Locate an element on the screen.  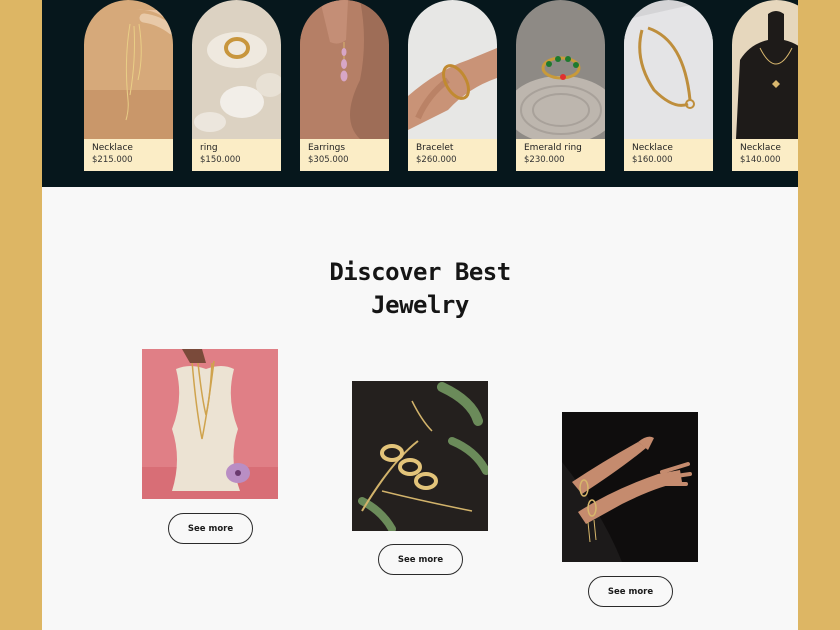
product-name: Emerald ring is located at coordinates (553, 148).